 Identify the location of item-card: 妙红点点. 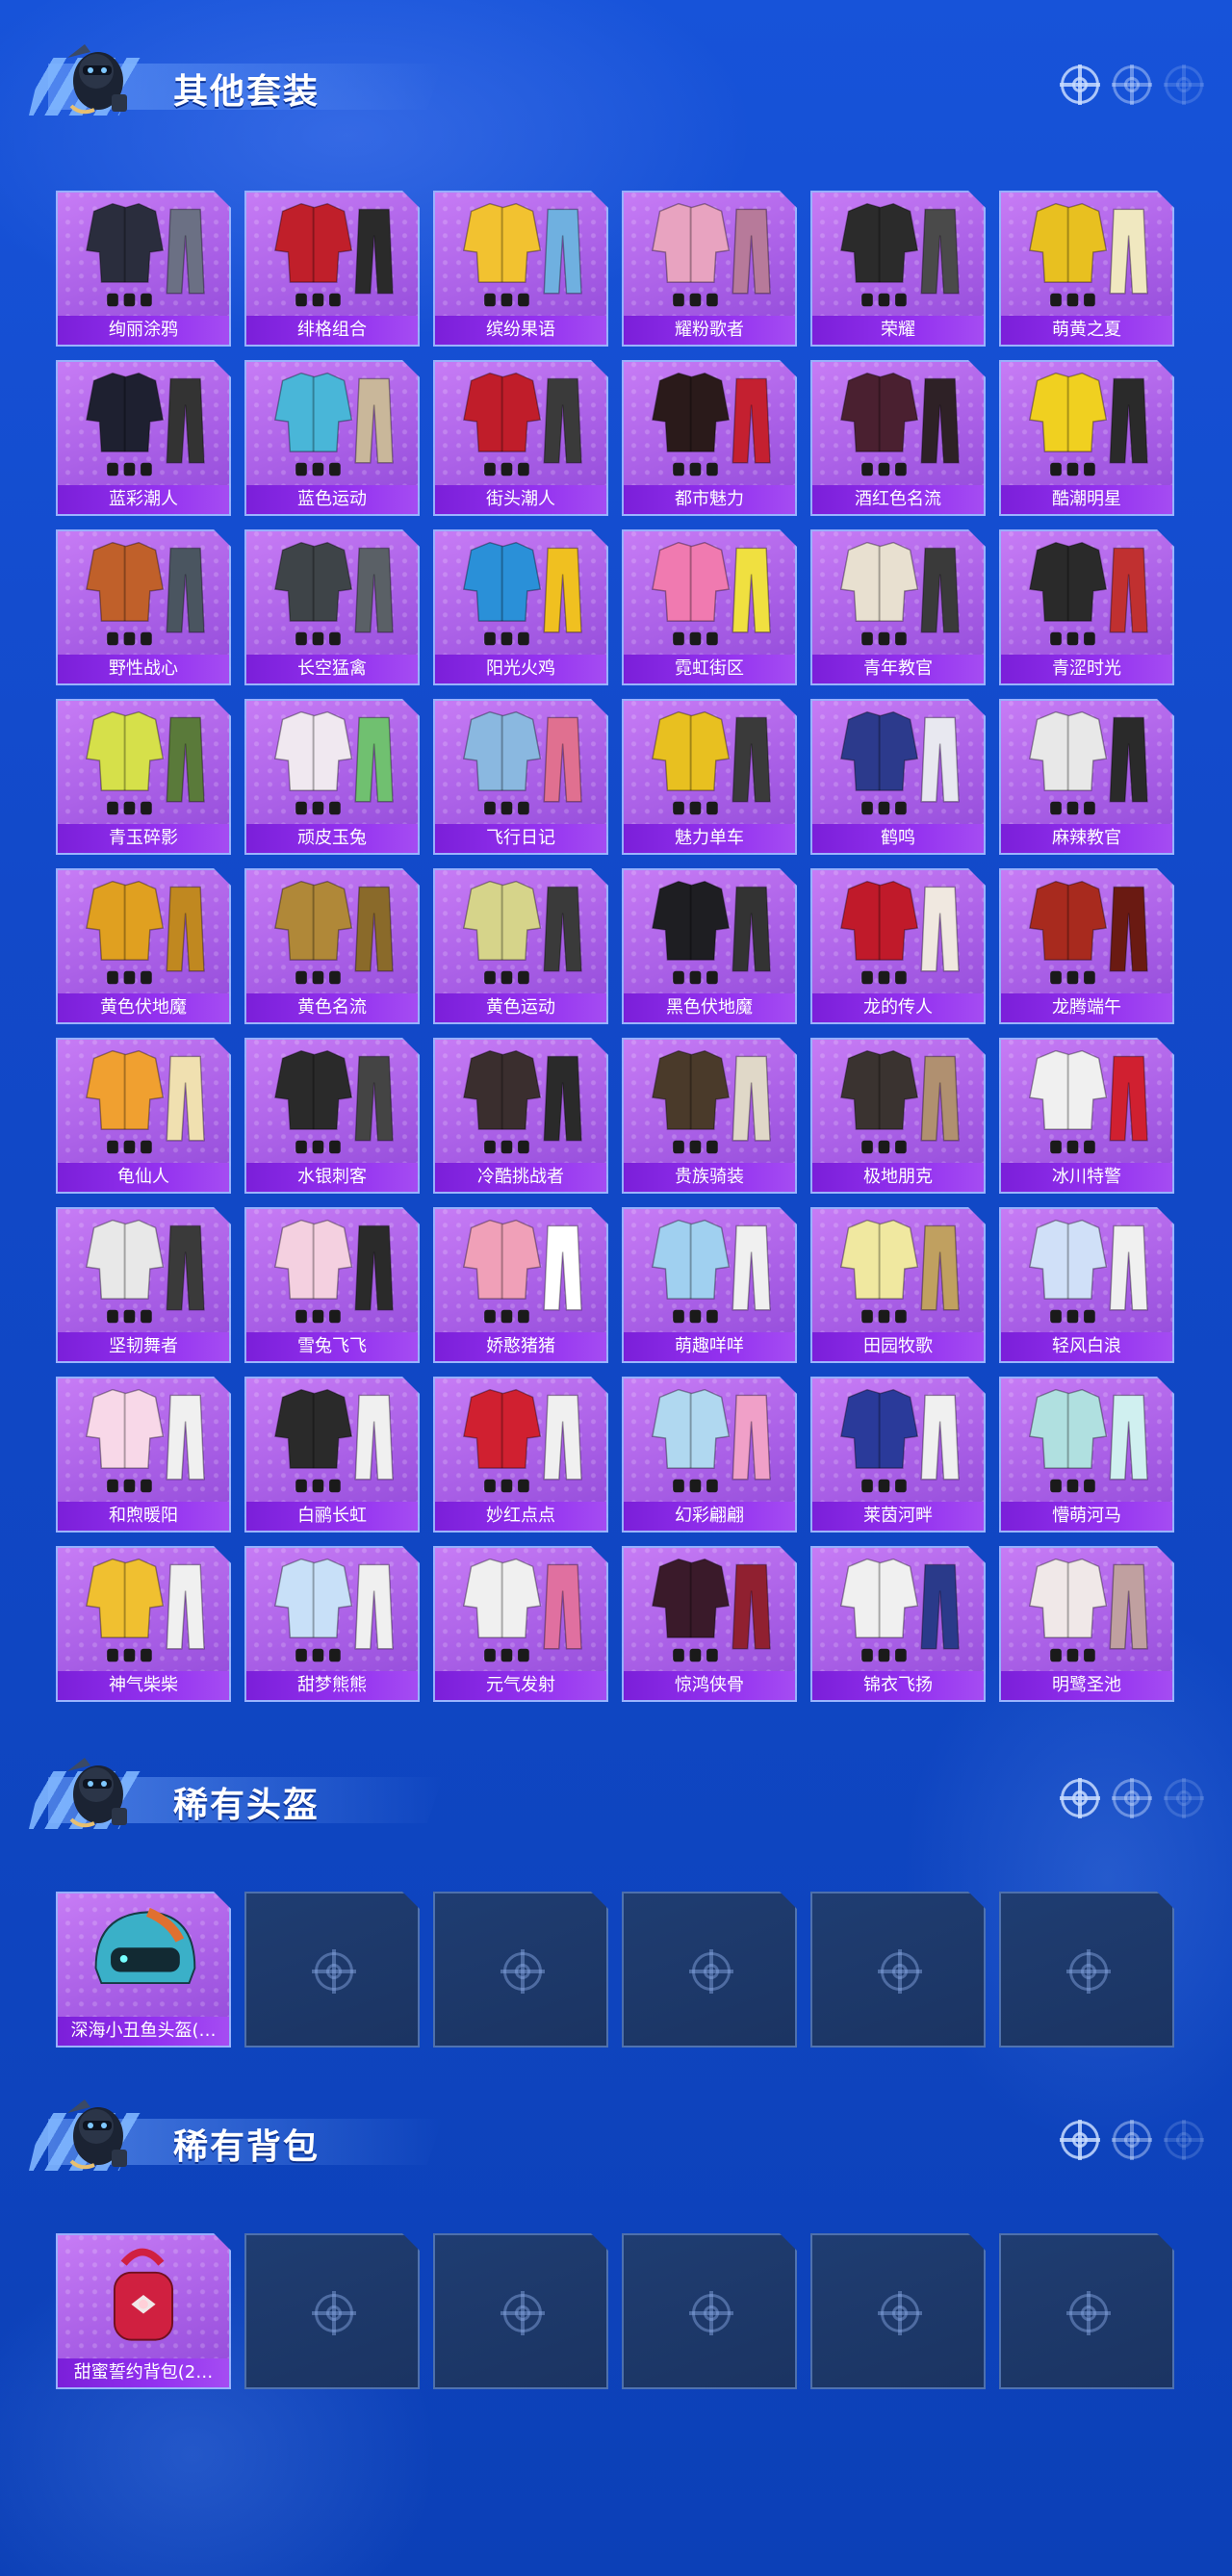
(520, 1455).